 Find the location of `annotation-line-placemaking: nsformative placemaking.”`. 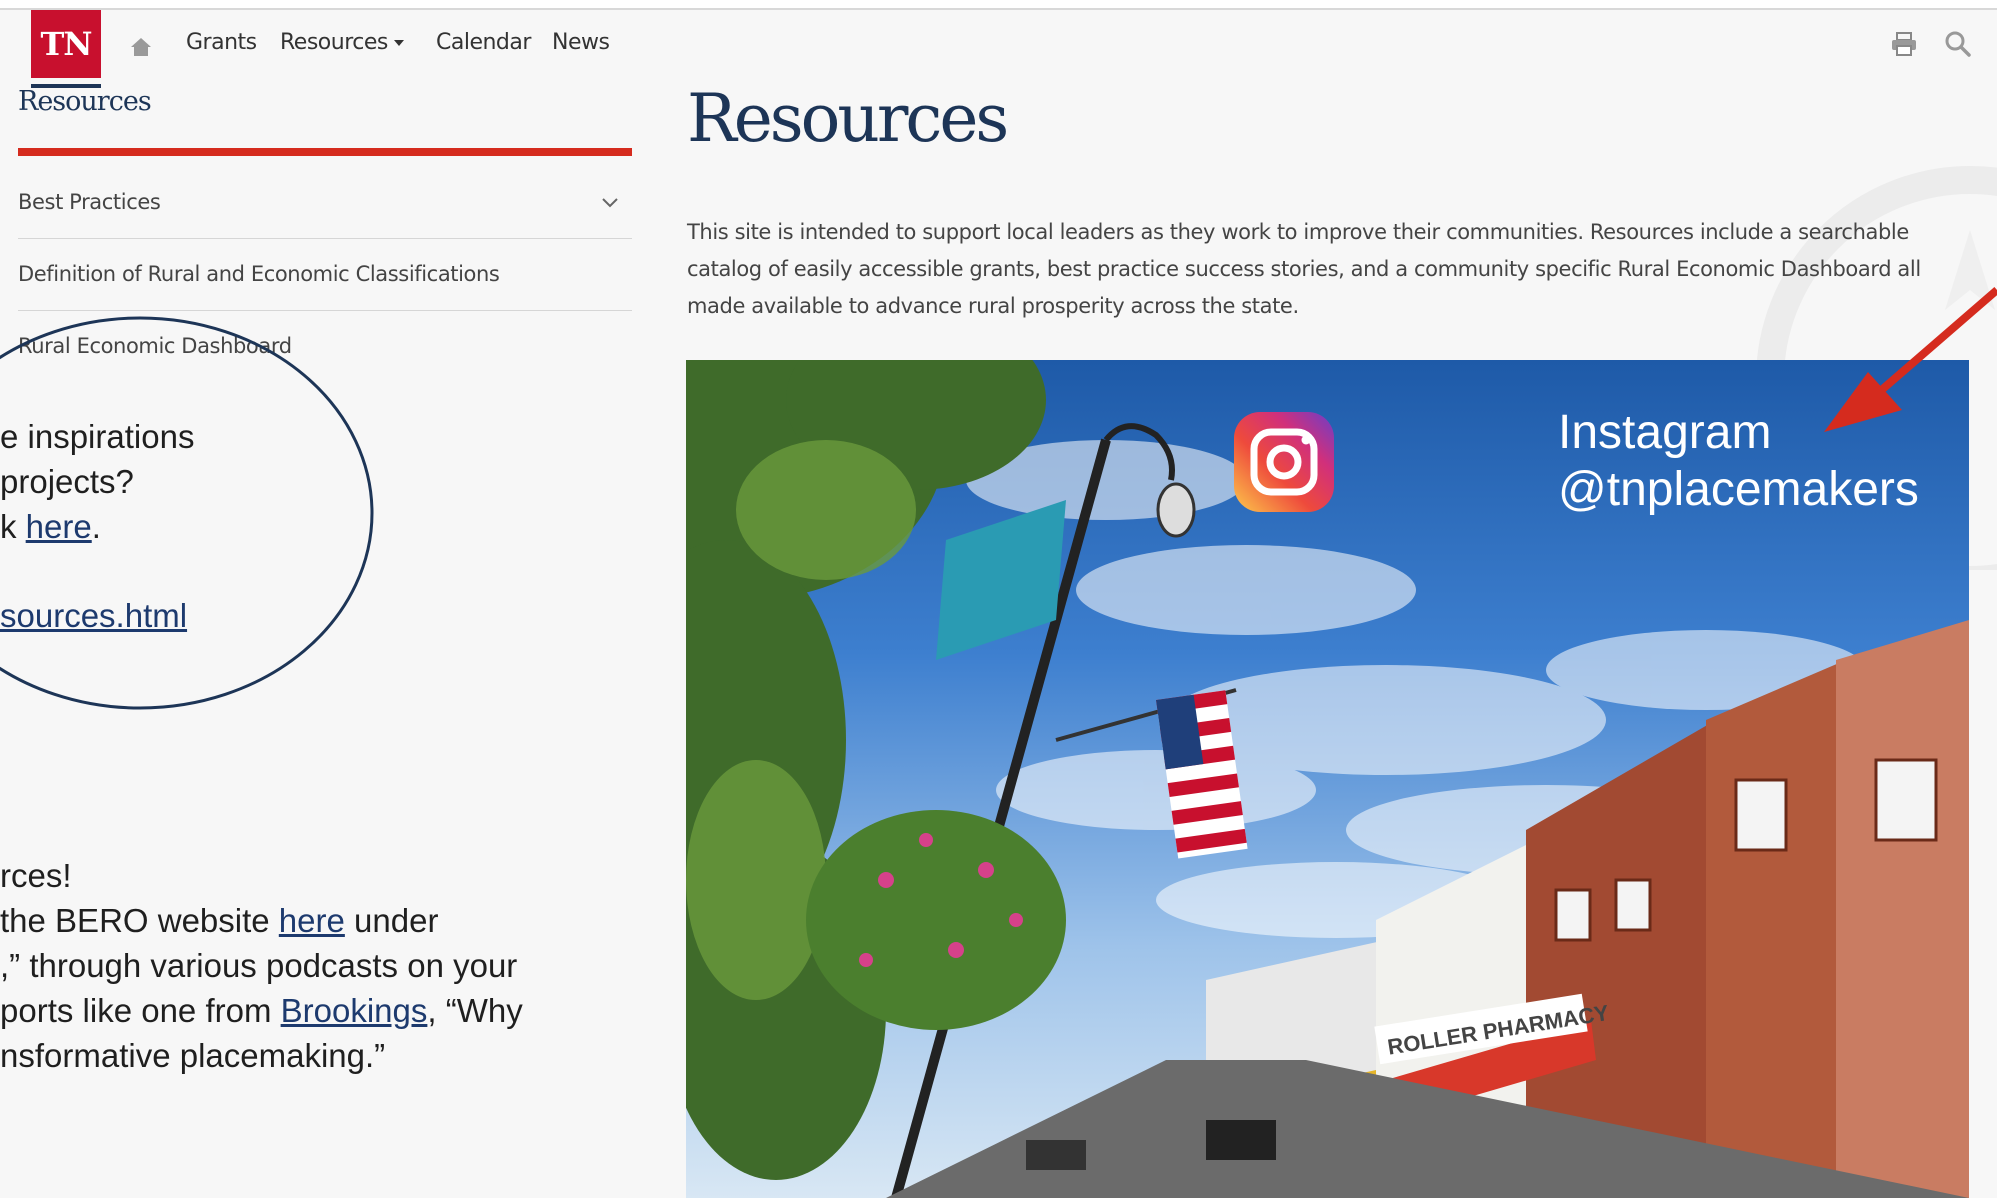

annotation-line-placemaking: nsformative placemaking.” is located at coordinates (193, 1055).